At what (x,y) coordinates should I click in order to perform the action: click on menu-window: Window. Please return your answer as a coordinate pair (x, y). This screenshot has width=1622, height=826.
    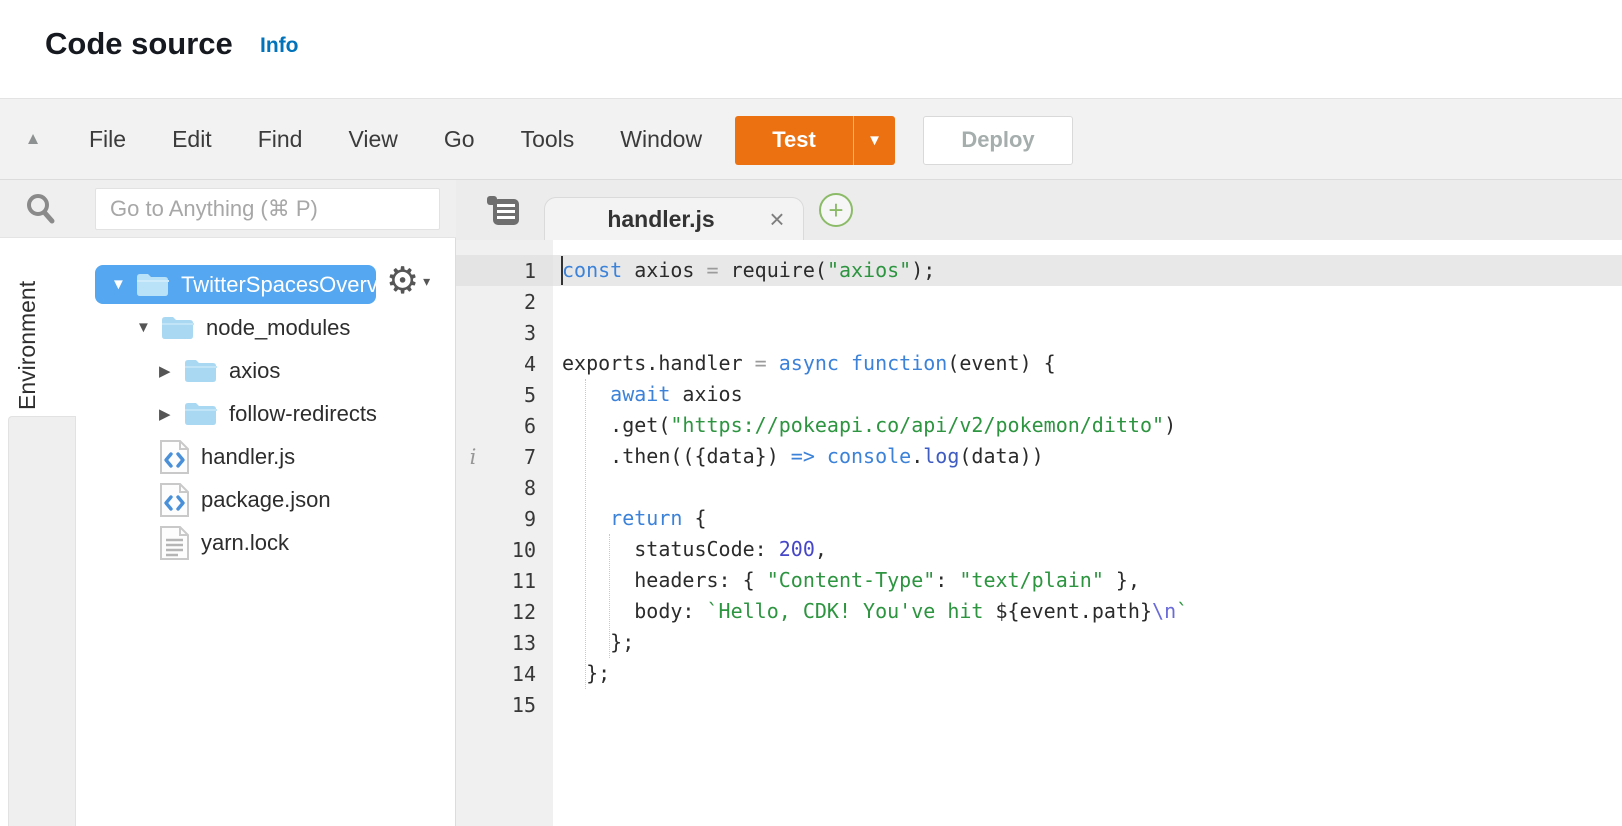
    Looking at the image, I should click on (661, 139).